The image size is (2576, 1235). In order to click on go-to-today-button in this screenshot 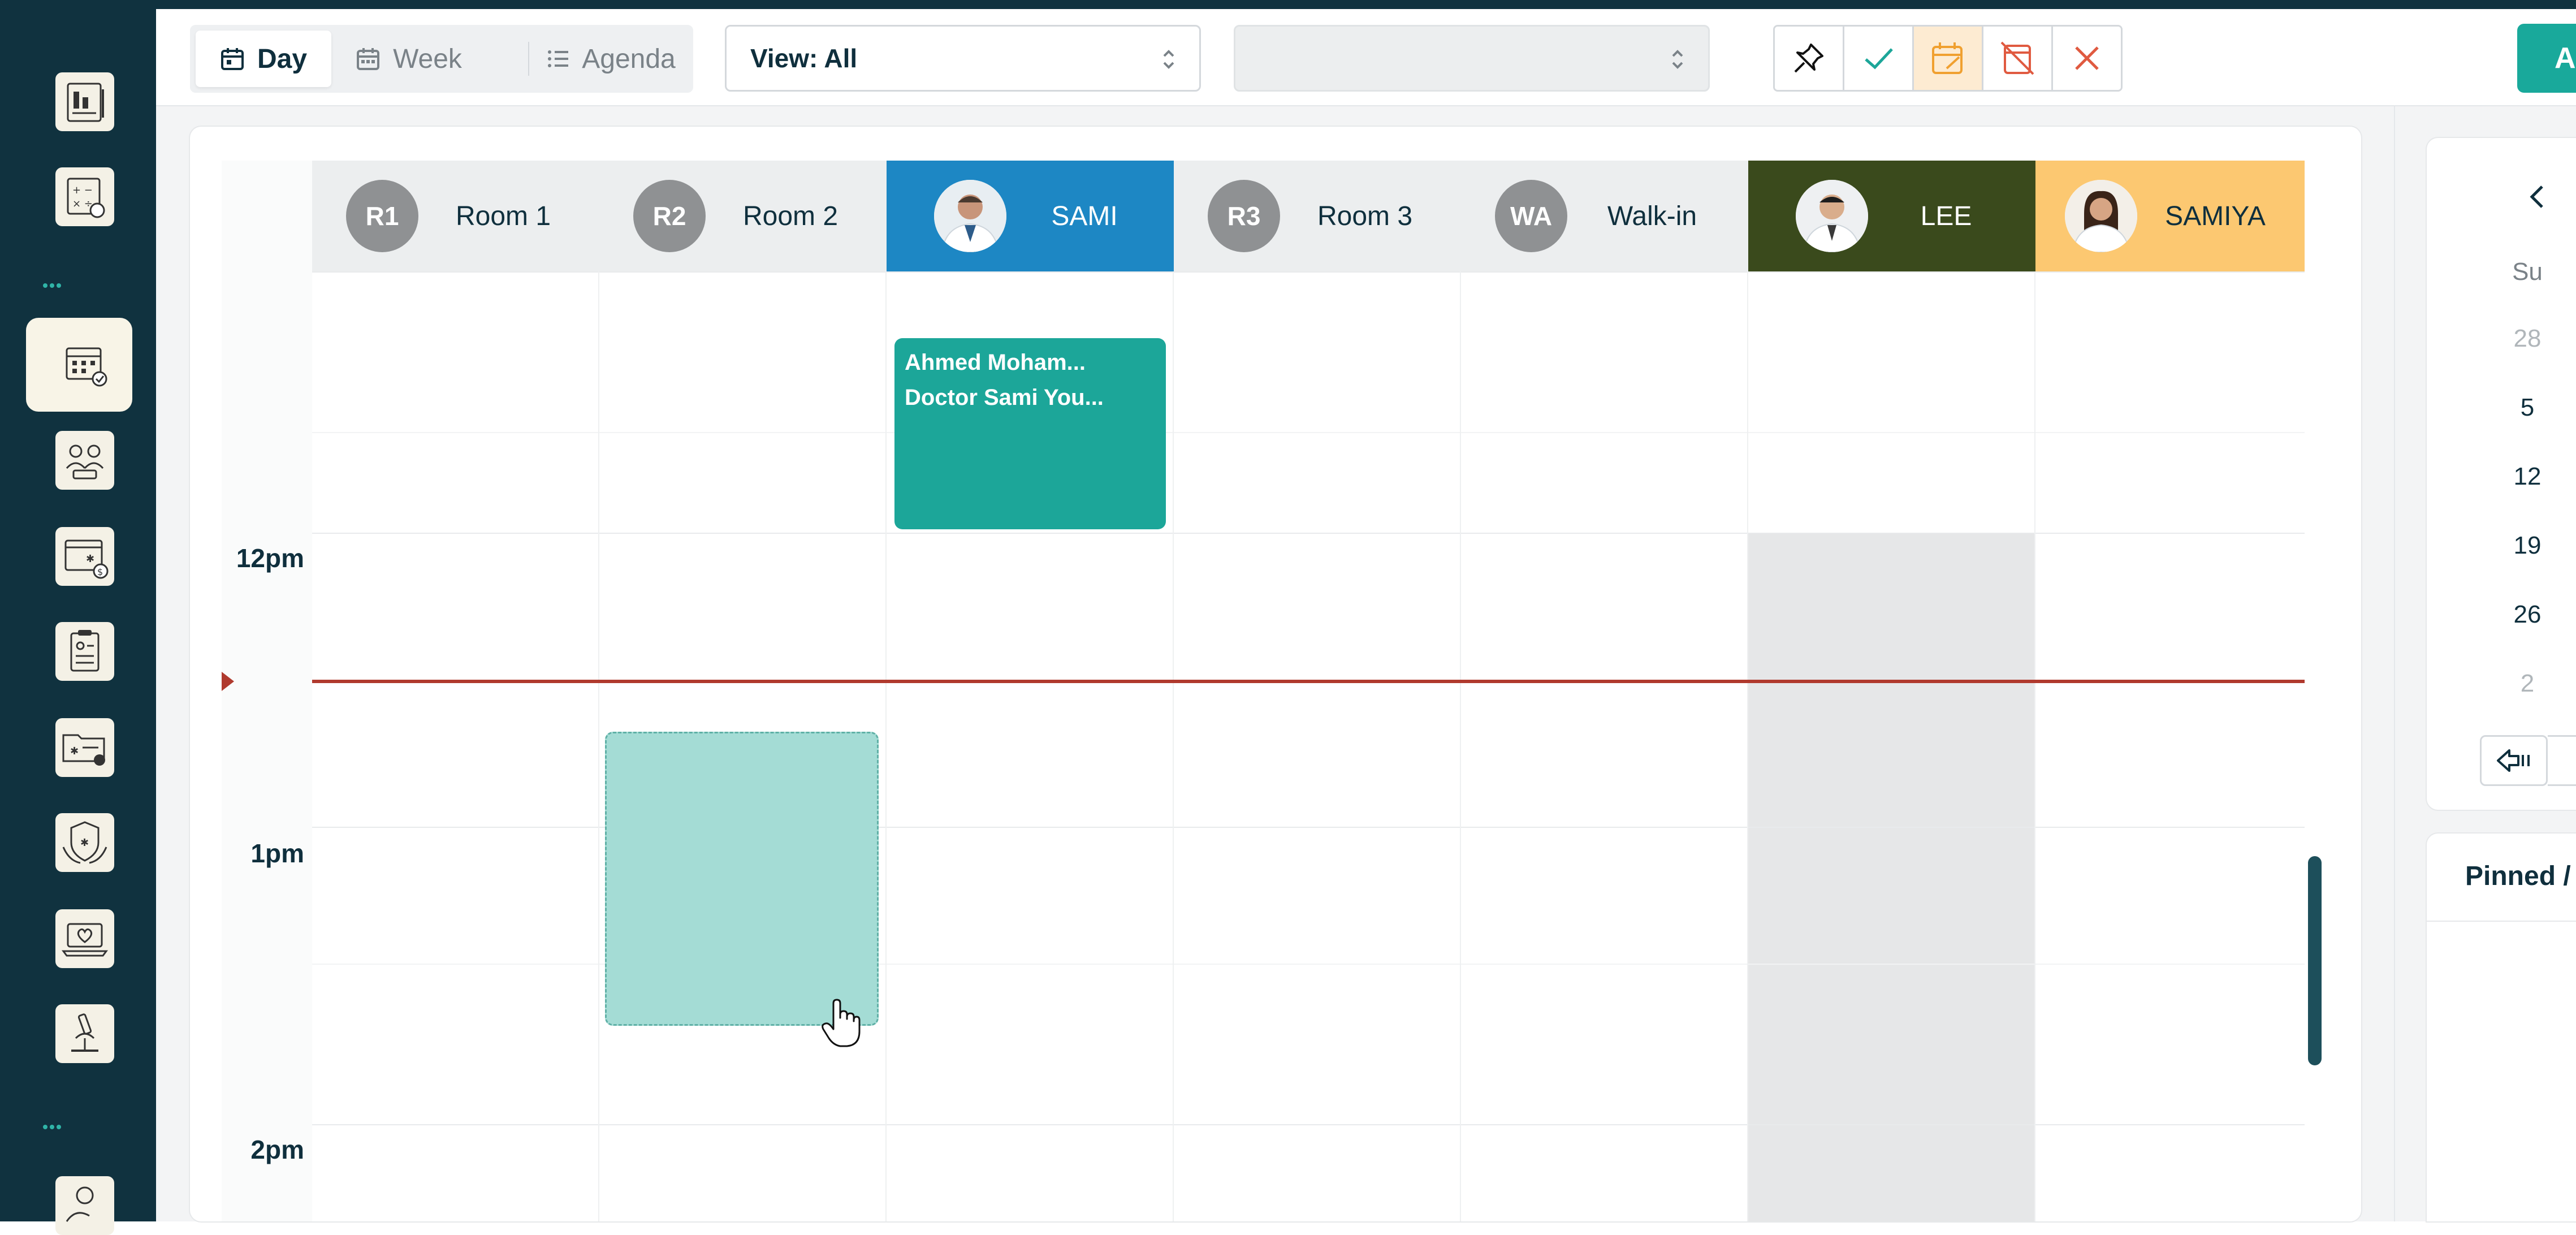, I will do `click(2514, 760)`.